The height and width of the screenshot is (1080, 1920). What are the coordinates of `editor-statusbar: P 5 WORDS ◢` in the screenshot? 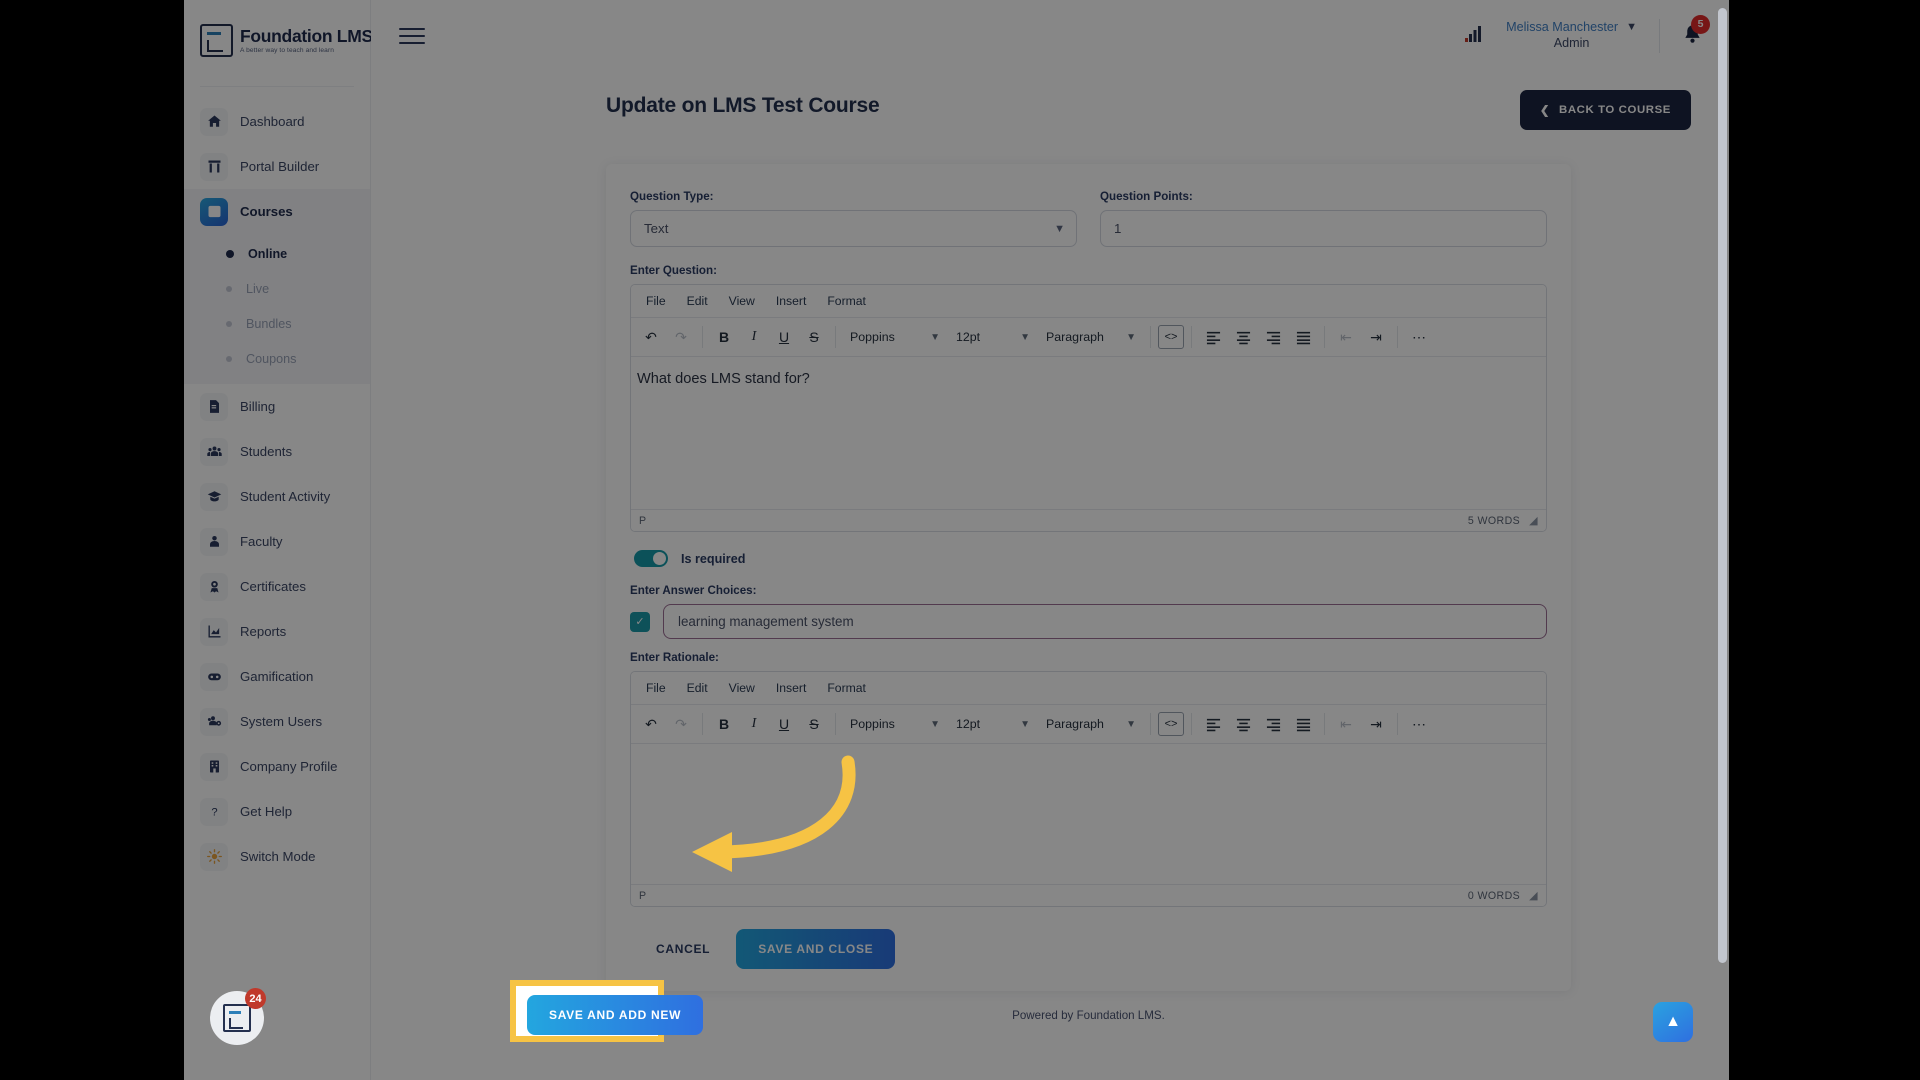 It's located at (1088, 520).